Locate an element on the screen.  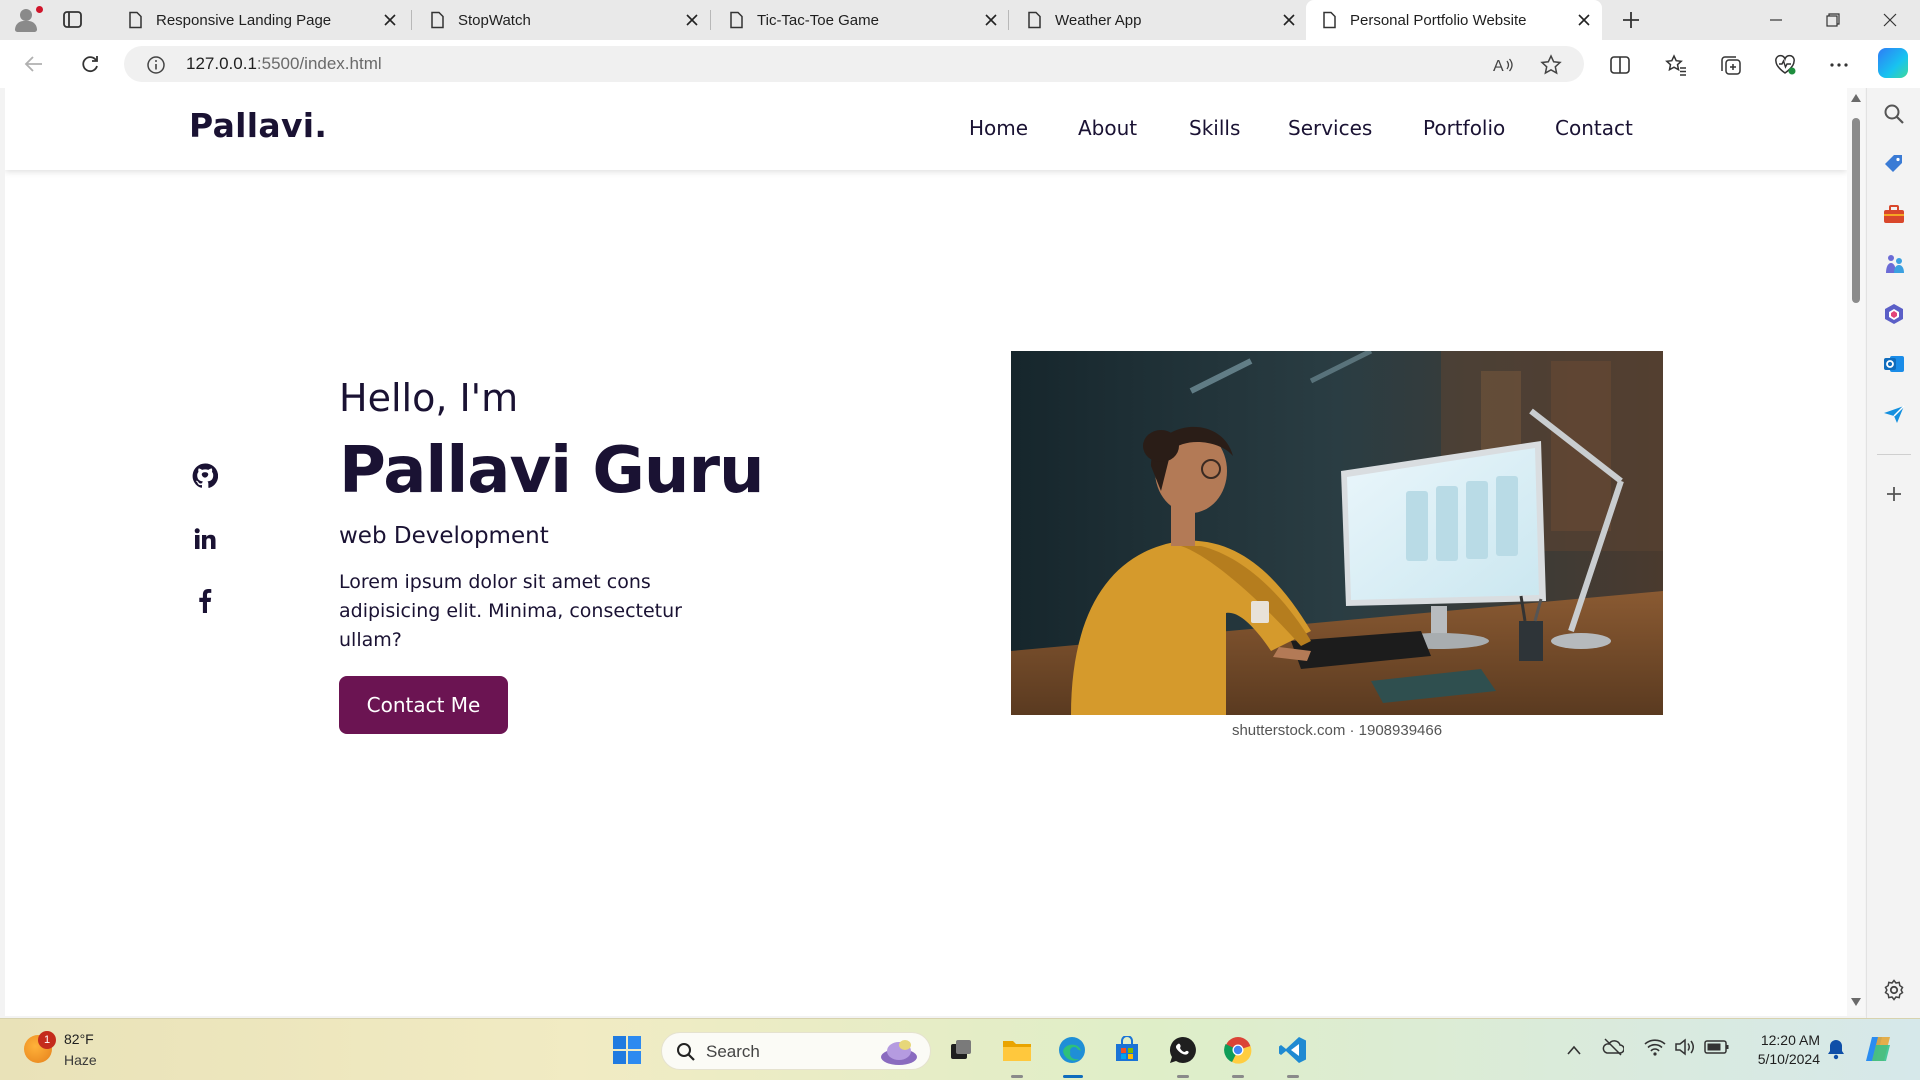
linkedin-icon is located at coordinates (205, 539).